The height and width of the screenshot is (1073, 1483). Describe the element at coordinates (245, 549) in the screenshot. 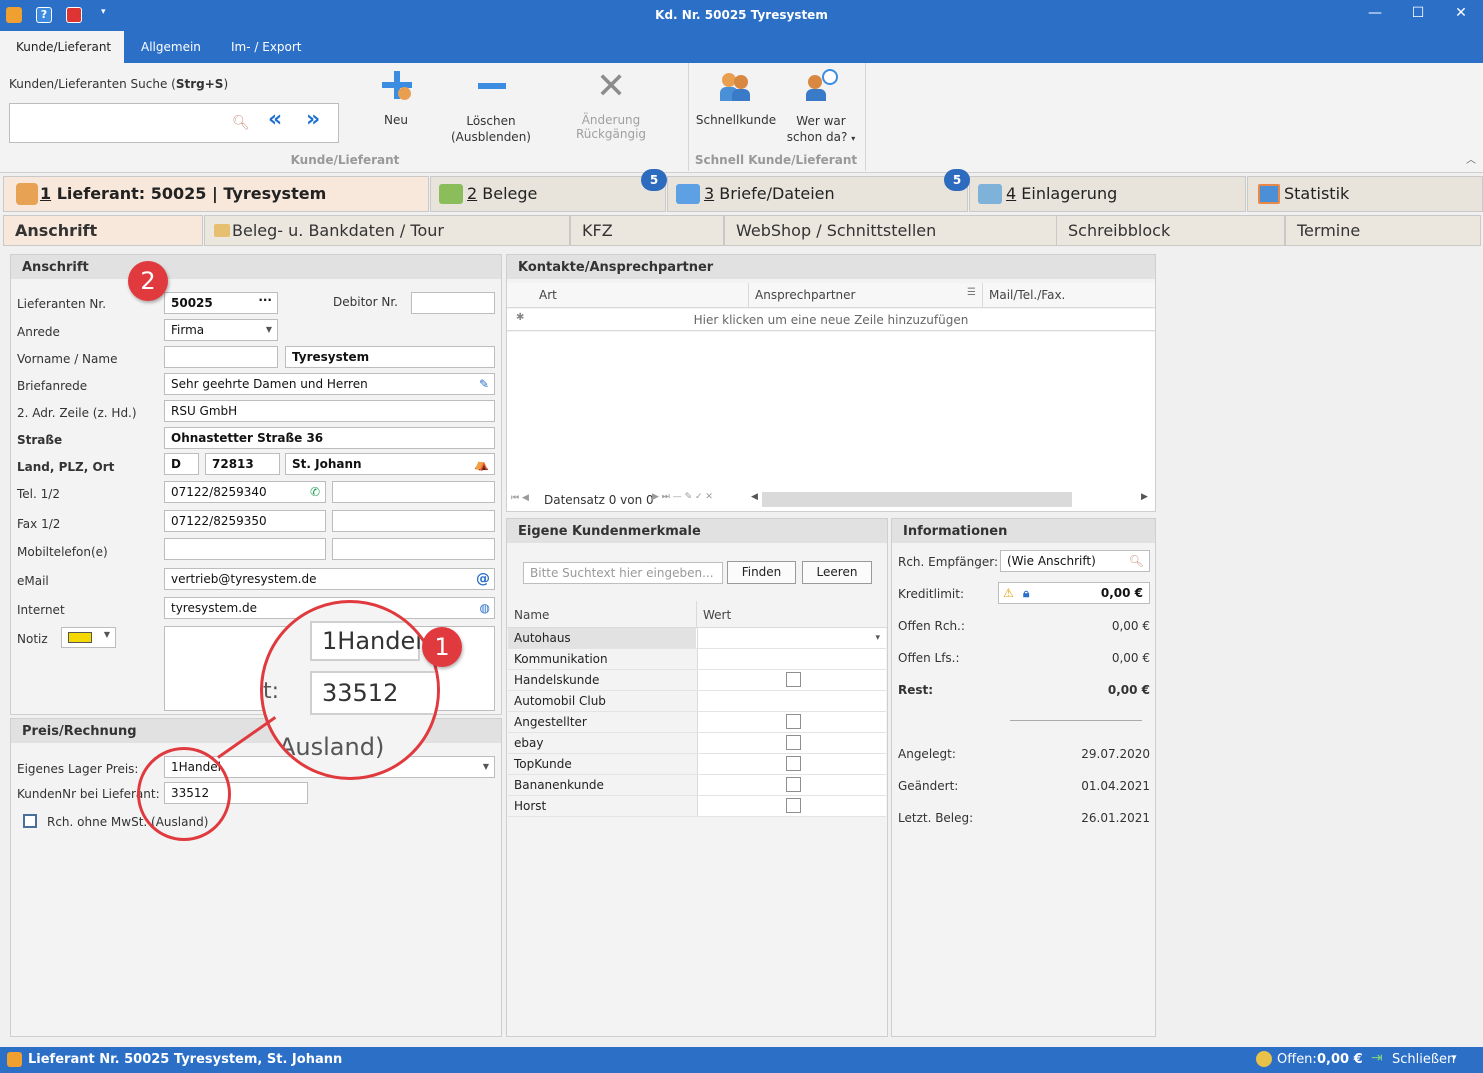

I see `mobile1-field` at that location.